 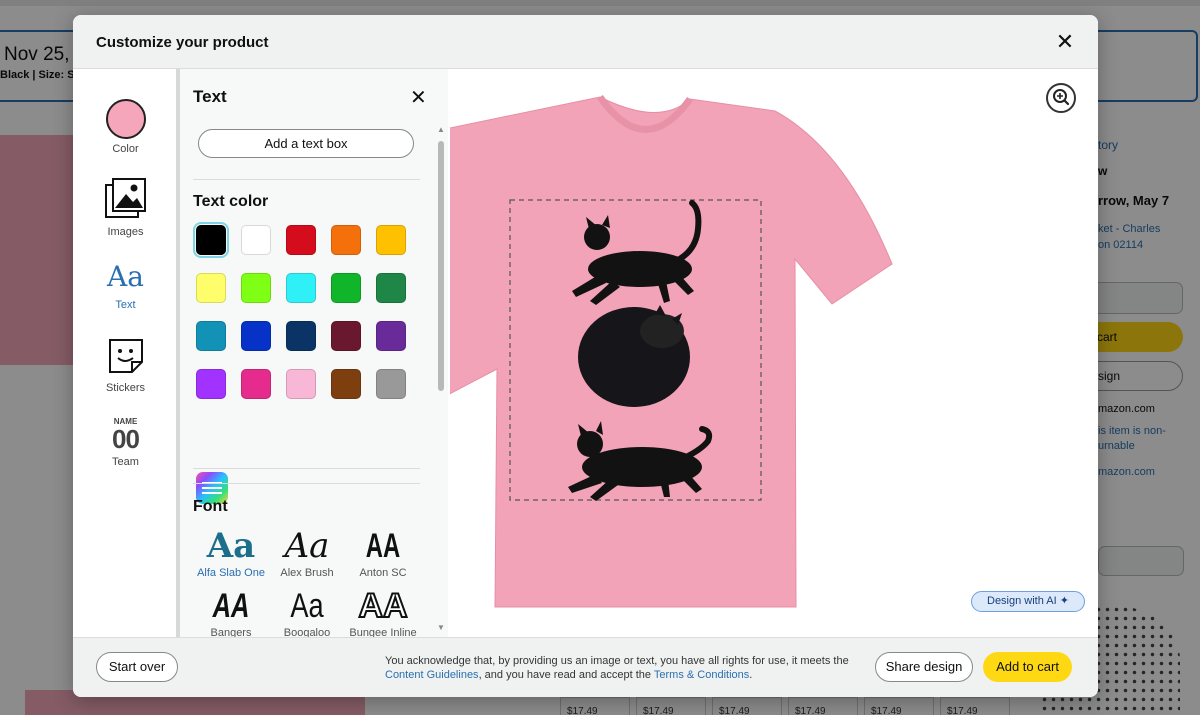 I want to click on font-name: Alex Brush, so click(x=307, y=573).